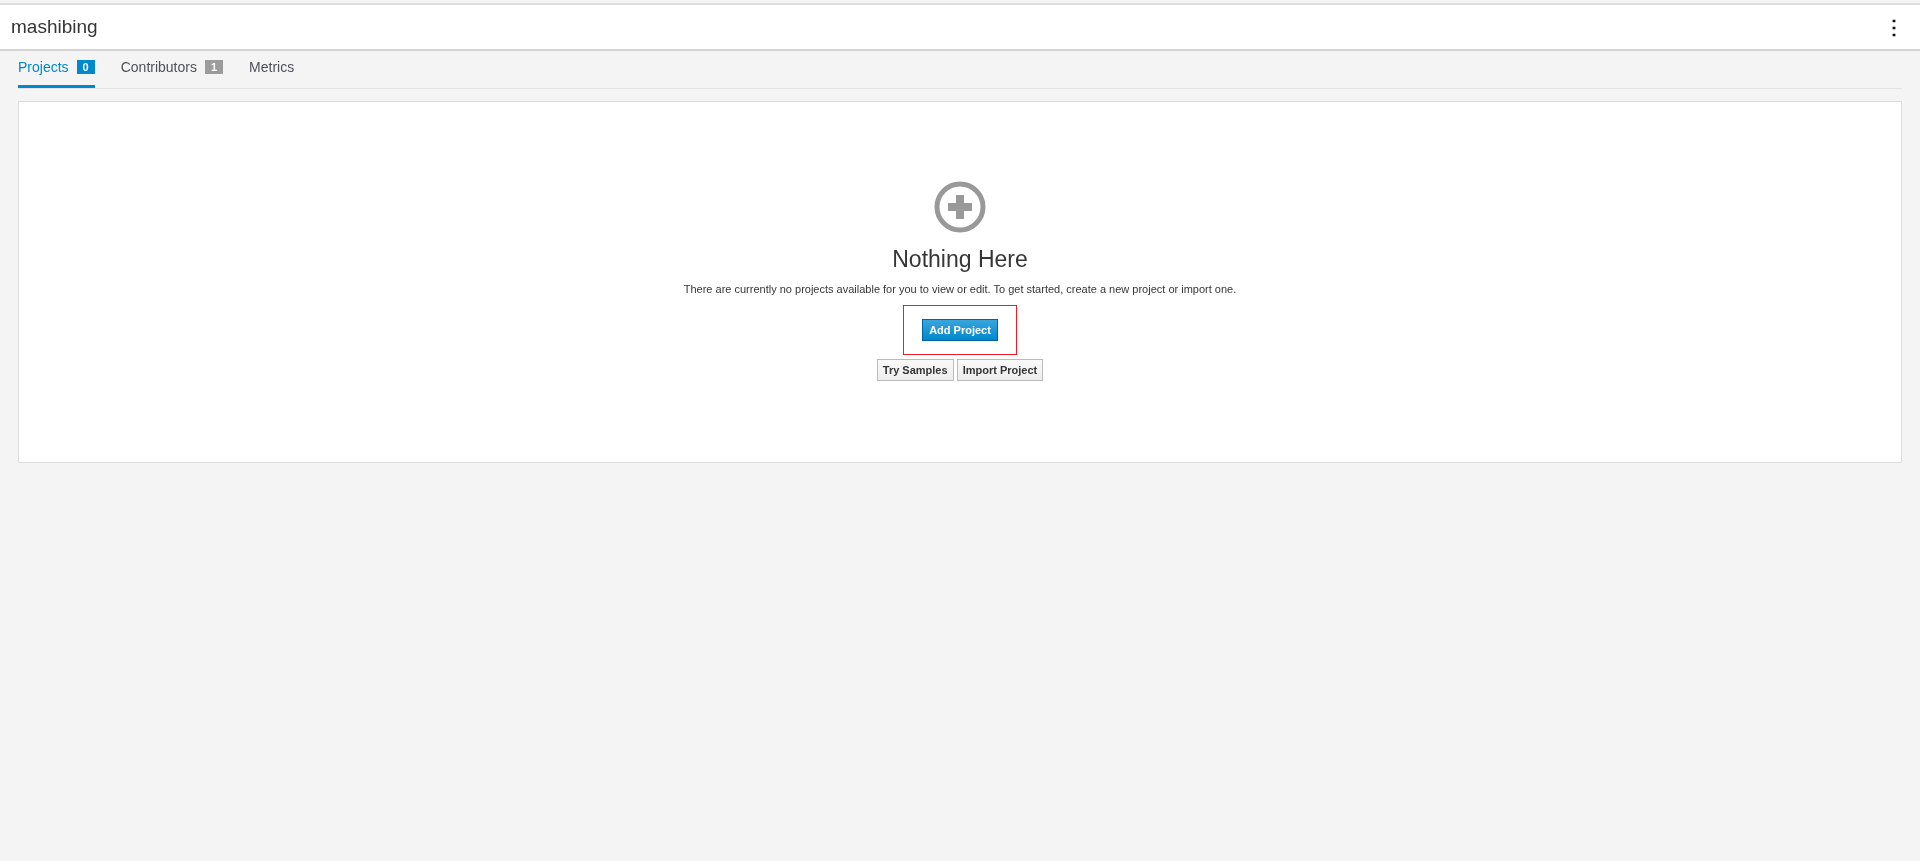 This screenshot has width=1920, height=861. Describe the element at coordinates (272, 72) in the screenshot. I see `tab: Metrics` at that location.